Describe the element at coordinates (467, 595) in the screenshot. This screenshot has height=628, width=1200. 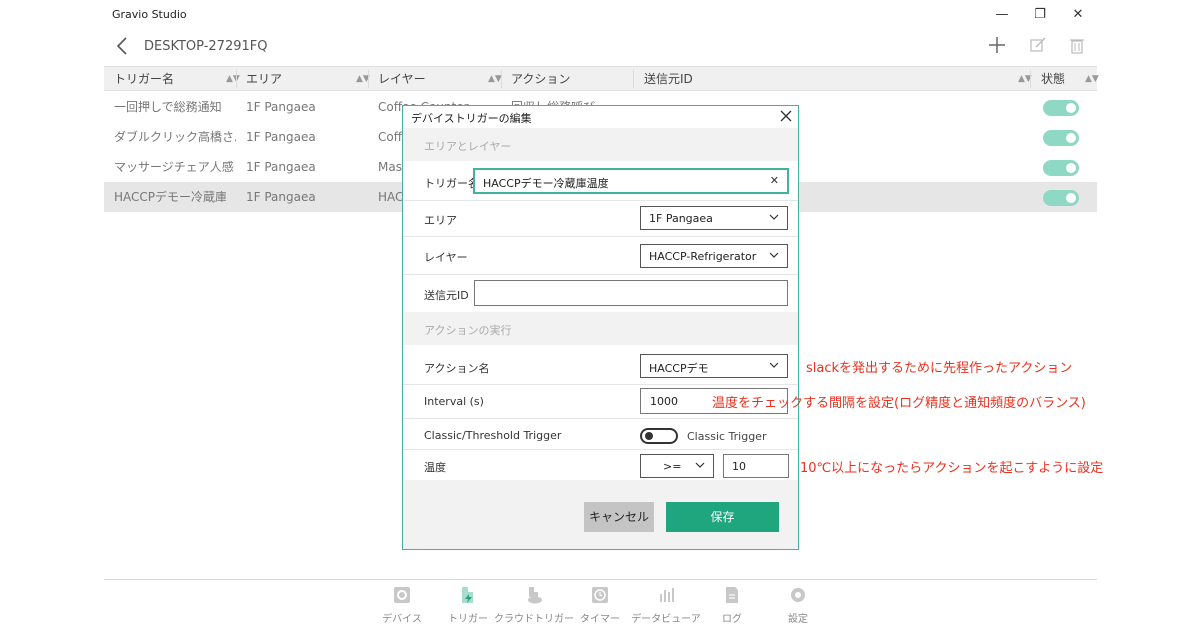
I see `trigger-icon` at that location.